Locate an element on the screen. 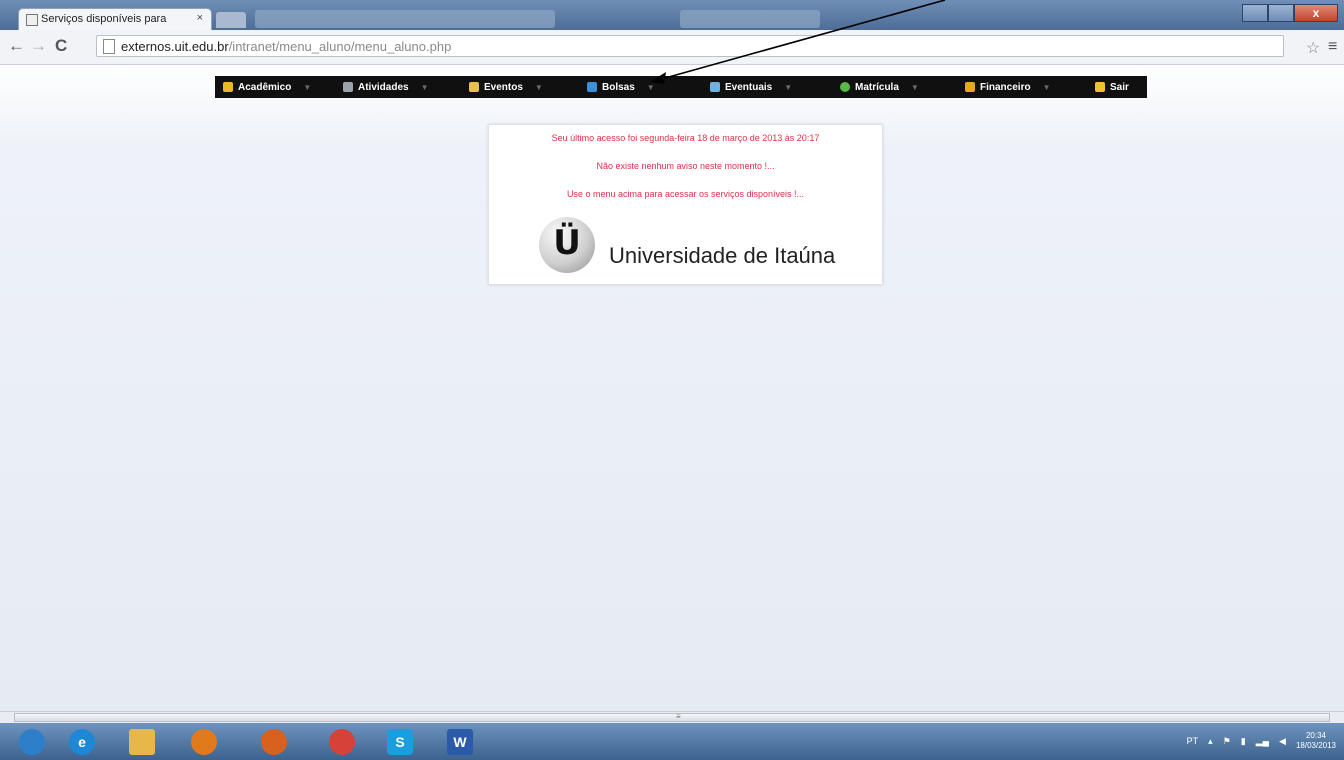  action-center-flag-icon: ⚑ is located at coordinates (1227, 741).